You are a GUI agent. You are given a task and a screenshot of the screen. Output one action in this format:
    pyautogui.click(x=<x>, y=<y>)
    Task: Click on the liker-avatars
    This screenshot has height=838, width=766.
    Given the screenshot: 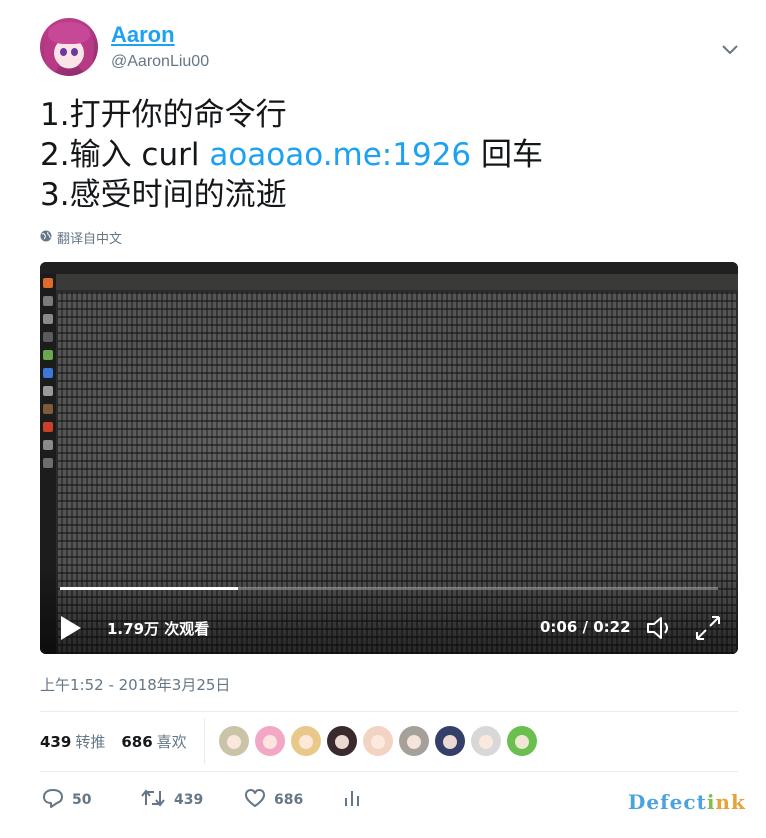 What is the action you would take?
    pyautogui.click(x=378, y=741)
    